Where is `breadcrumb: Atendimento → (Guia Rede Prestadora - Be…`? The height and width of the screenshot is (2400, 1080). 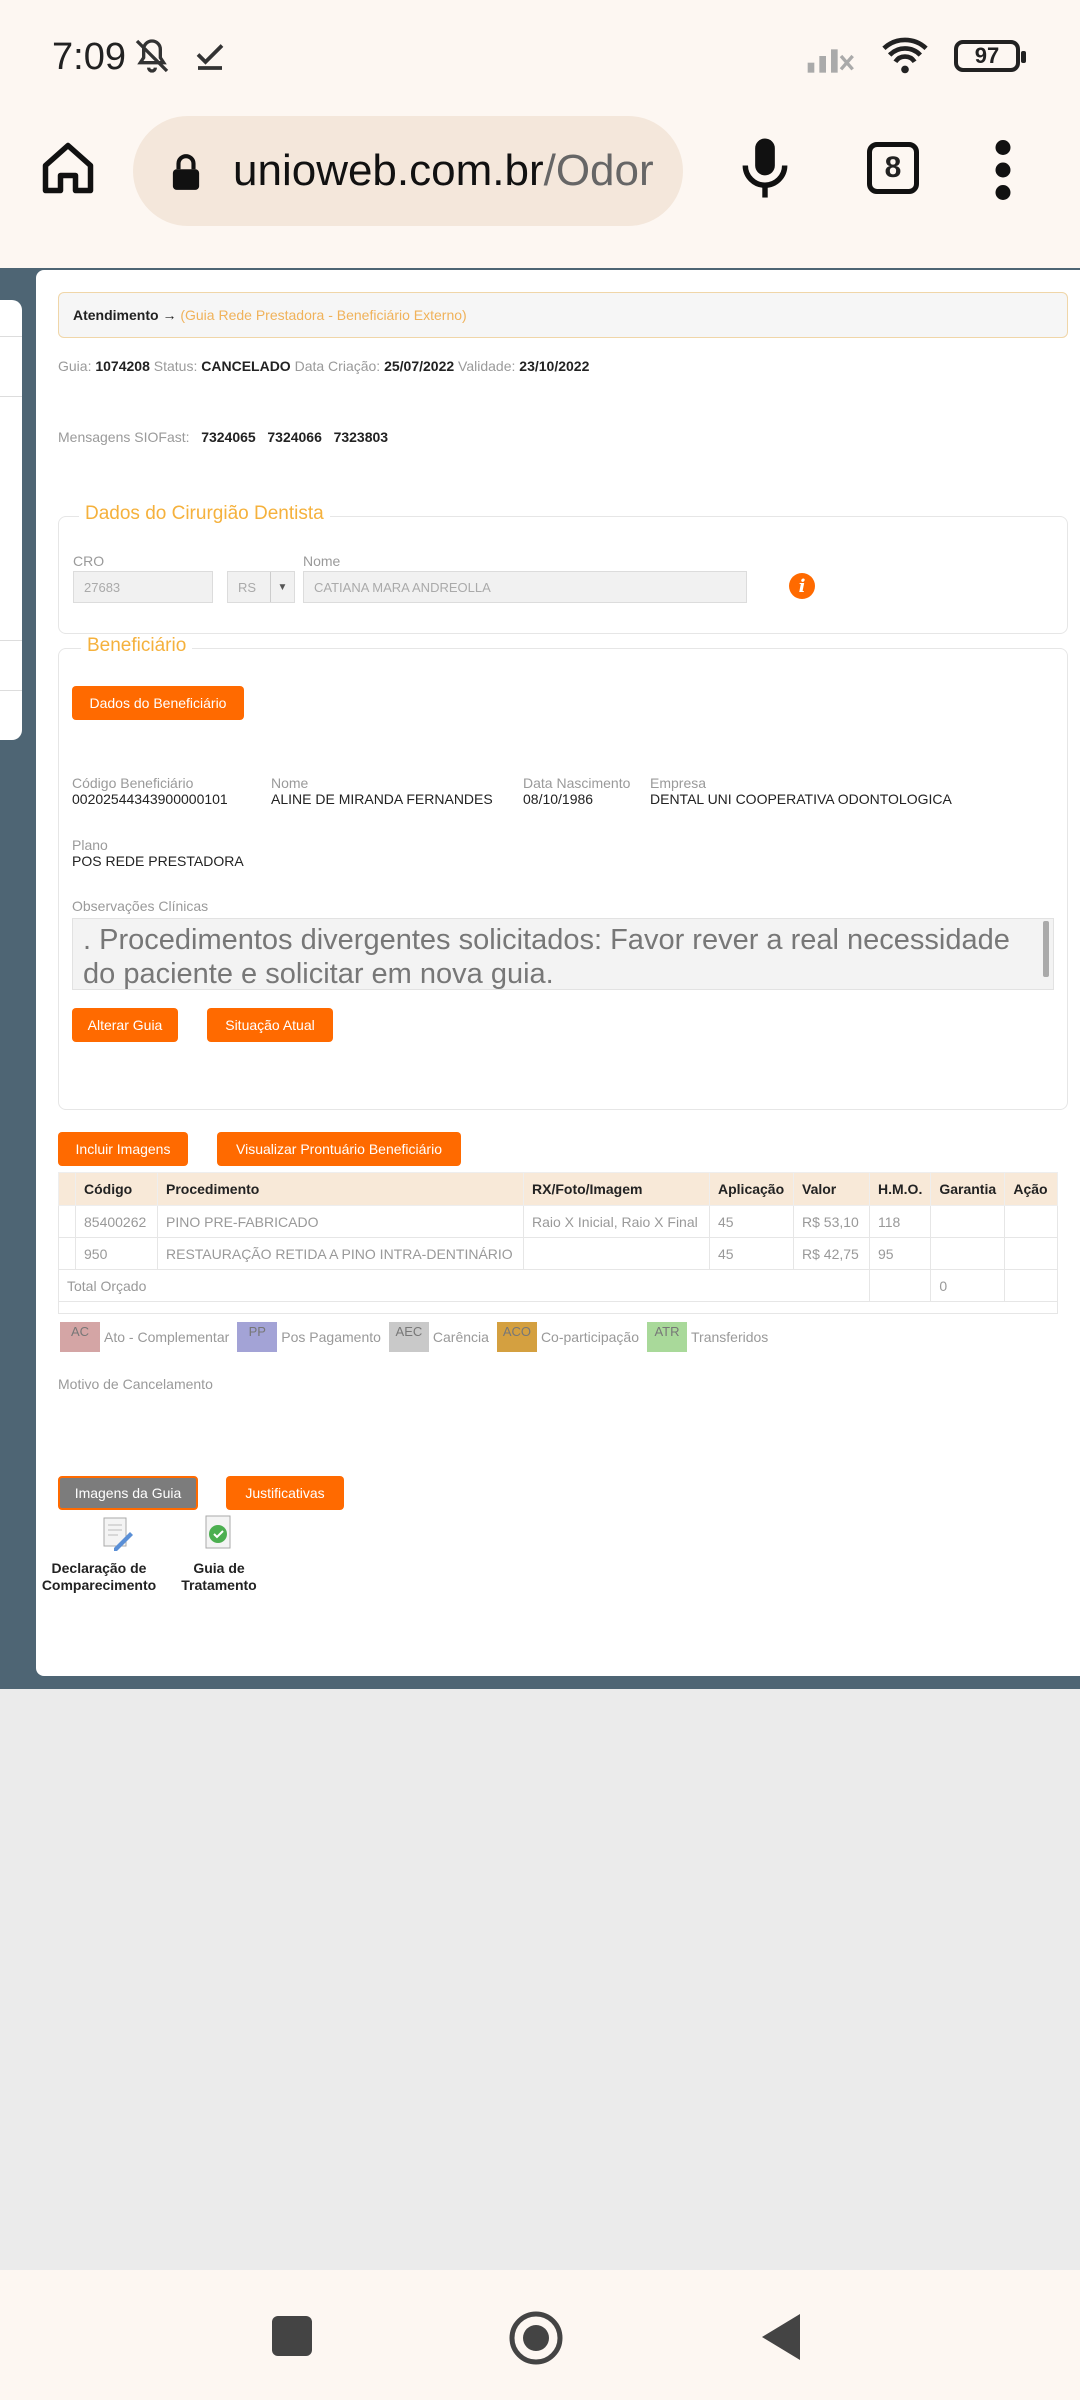 breadcrumb: Atendimento → (Guia Rede Prestadora - Be… is located at coordinates (563, 315).